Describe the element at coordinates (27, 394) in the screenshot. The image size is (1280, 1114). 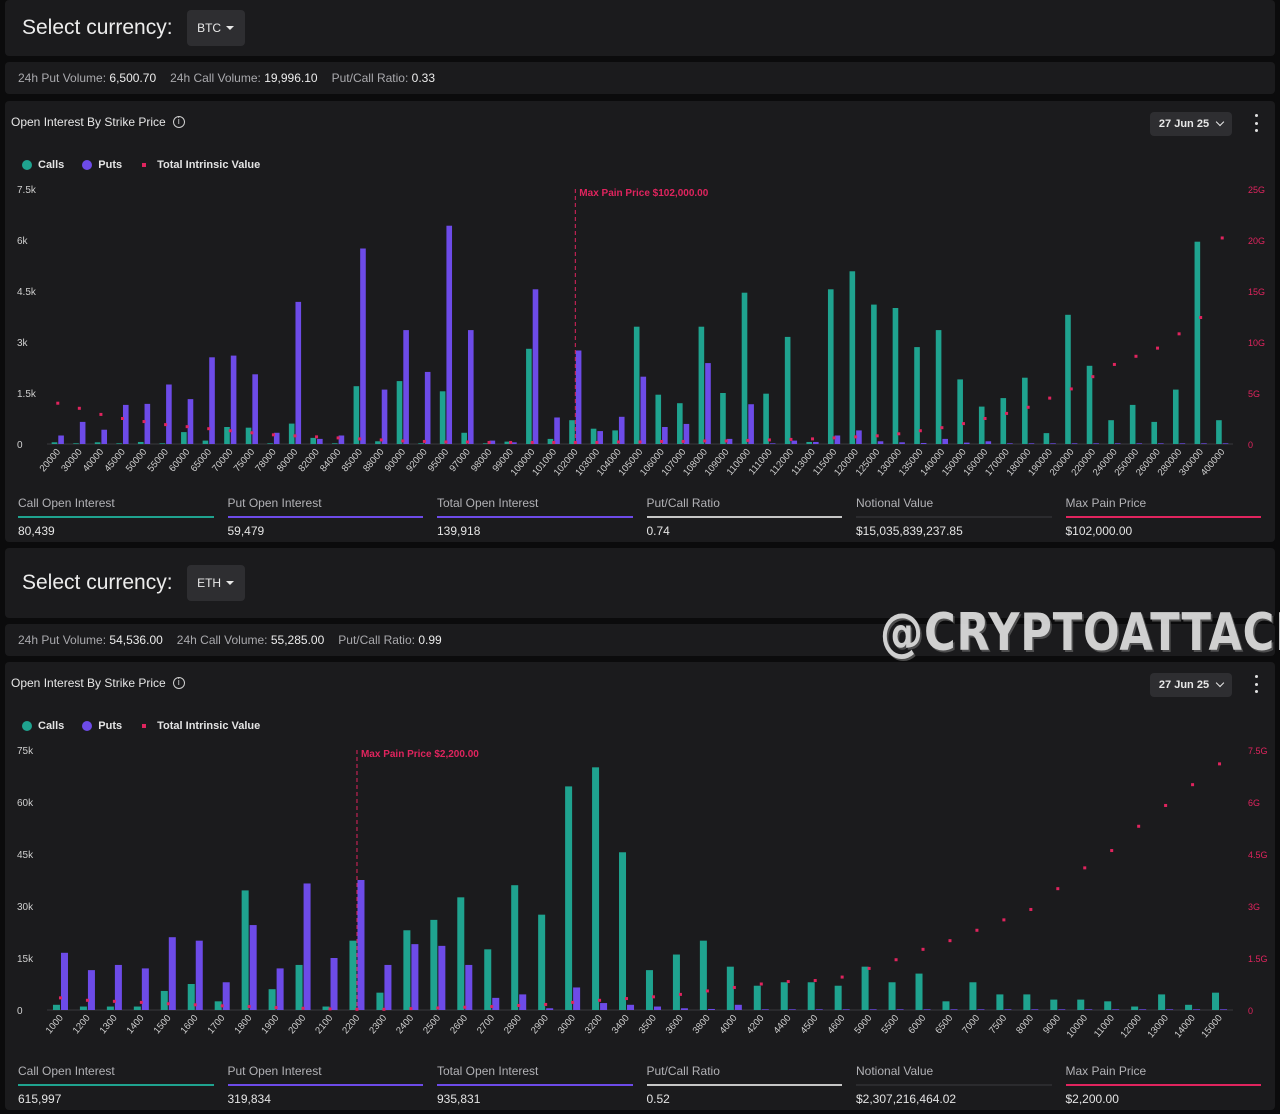
I see `y-tick-label: 1.5k` at that location.